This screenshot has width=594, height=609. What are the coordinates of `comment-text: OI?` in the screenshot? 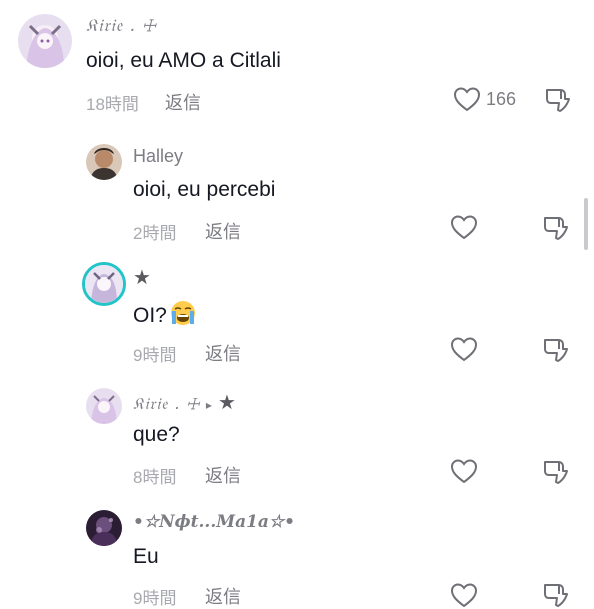 It's located at (165, 314).